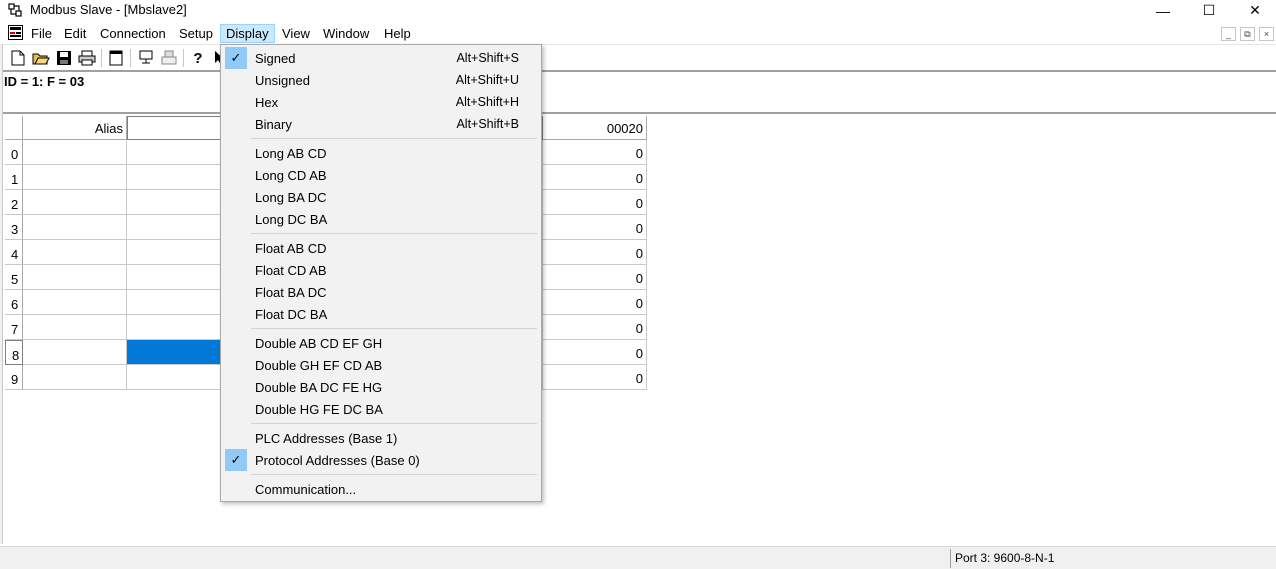  I want to click on menu-item-label: Protocol Addresses (Base 0), so click(337, 460).